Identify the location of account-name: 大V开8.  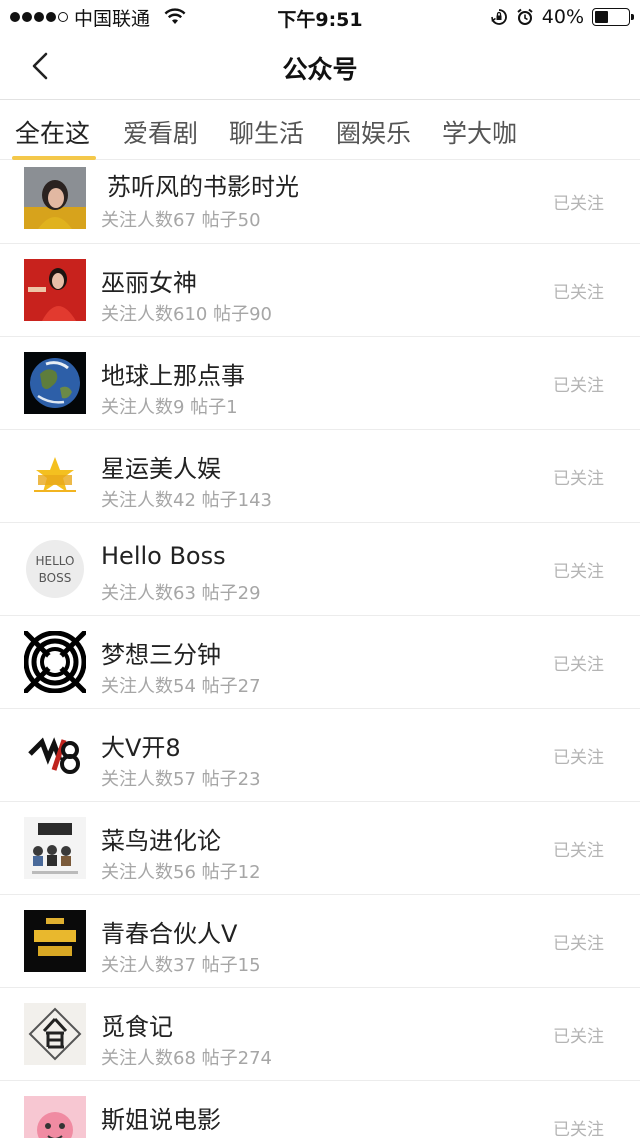
(141, 748).